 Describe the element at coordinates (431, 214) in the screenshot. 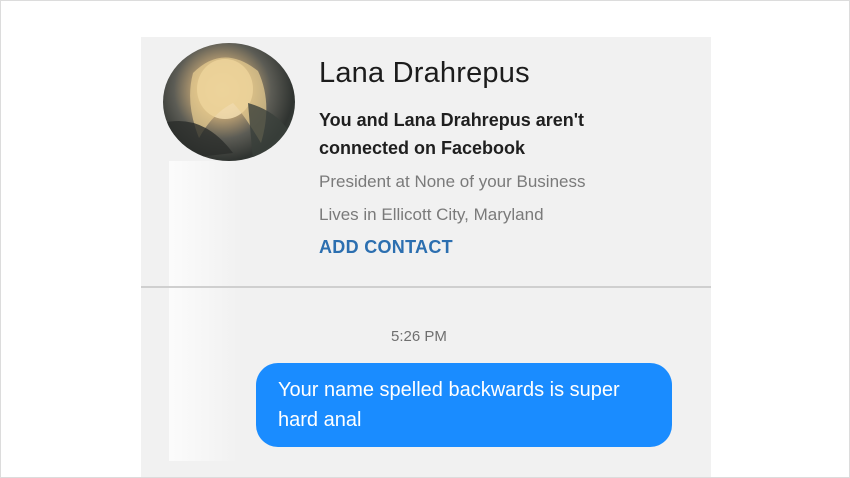

I see `contact-location: Lives in Ellicott City, Maryland` at that location.